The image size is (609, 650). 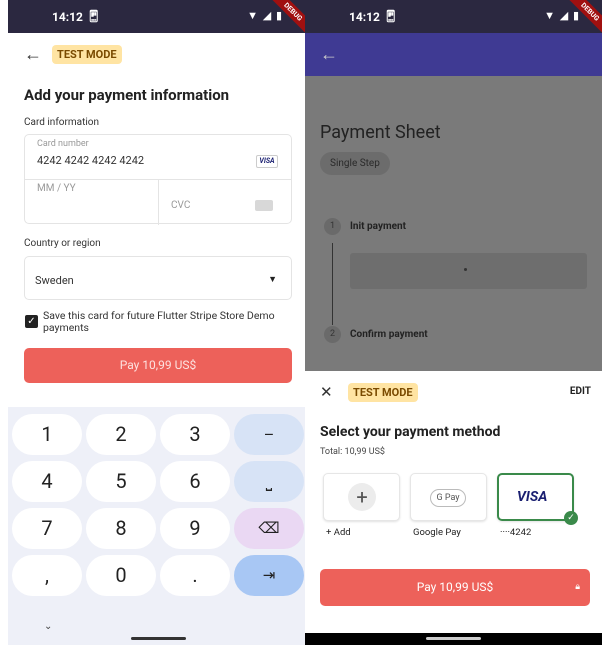 I want to click on card-info-label: Card information, so click(x=62, y=122).